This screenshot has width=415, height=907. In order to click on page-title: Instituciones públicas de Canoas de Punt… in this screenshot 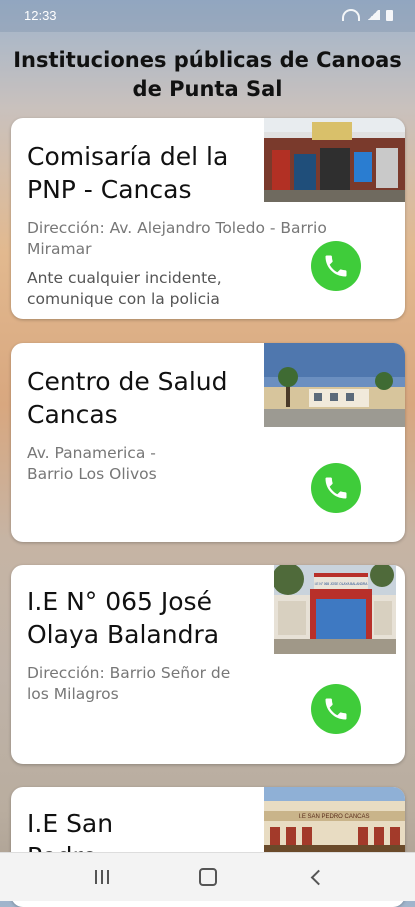, I will do `click(207, 74)`.